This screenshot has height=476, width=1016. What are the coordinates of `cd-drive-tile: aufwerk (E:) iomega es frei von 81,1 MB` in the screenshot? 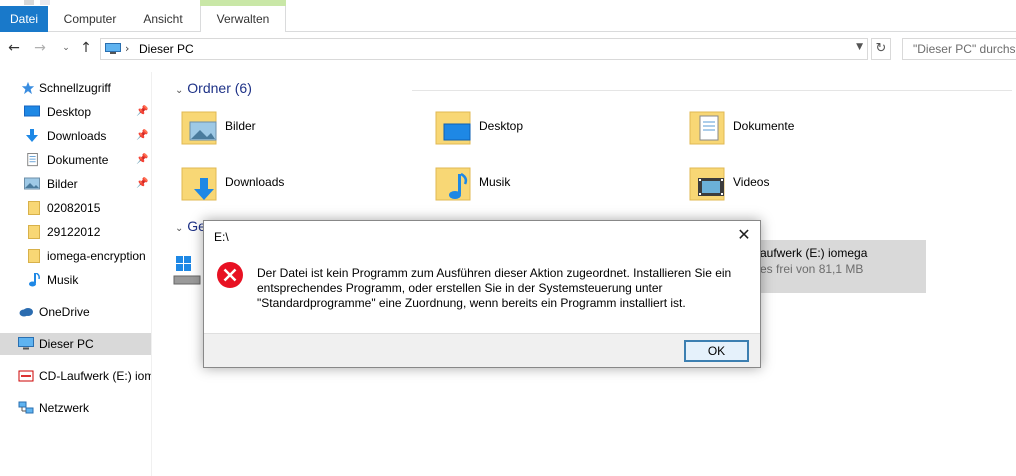 It's located at (843, 266).